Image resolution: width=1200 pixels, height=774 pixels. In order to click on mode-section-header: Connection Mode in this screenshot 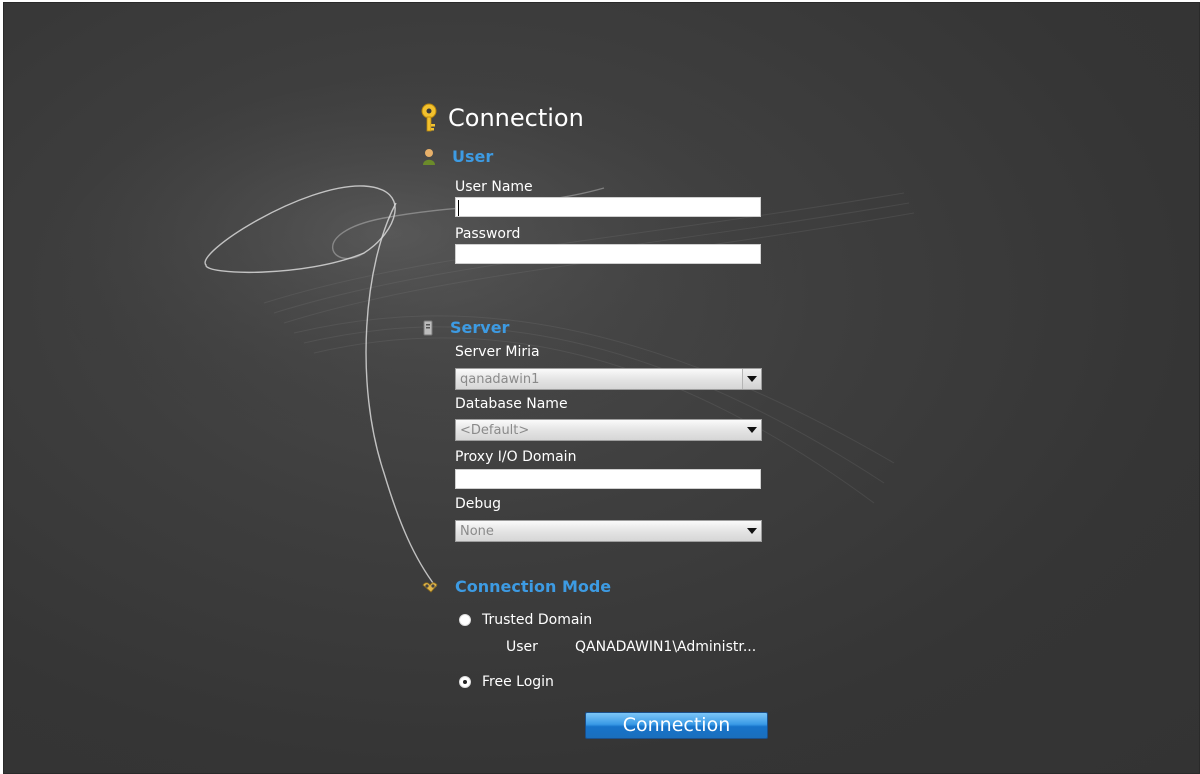, I will do `click(516, 586)`.